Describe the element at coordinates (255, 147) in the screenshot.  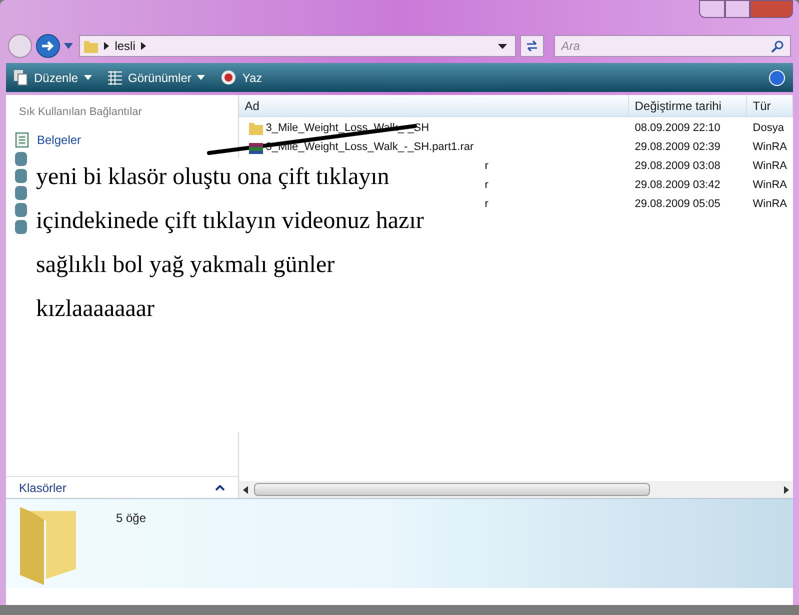
I see `archive-icon` at that location.